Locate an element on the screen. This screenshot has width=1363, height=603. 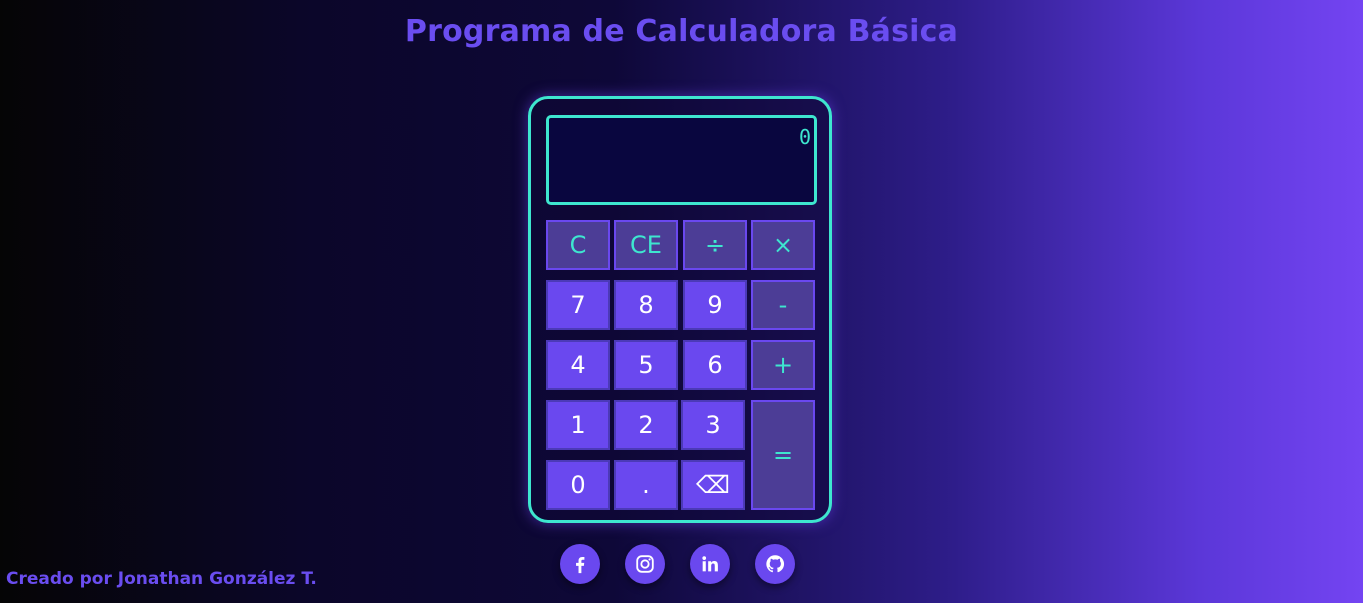
digit-0-button: 0 is located at coordinates (578, 485).